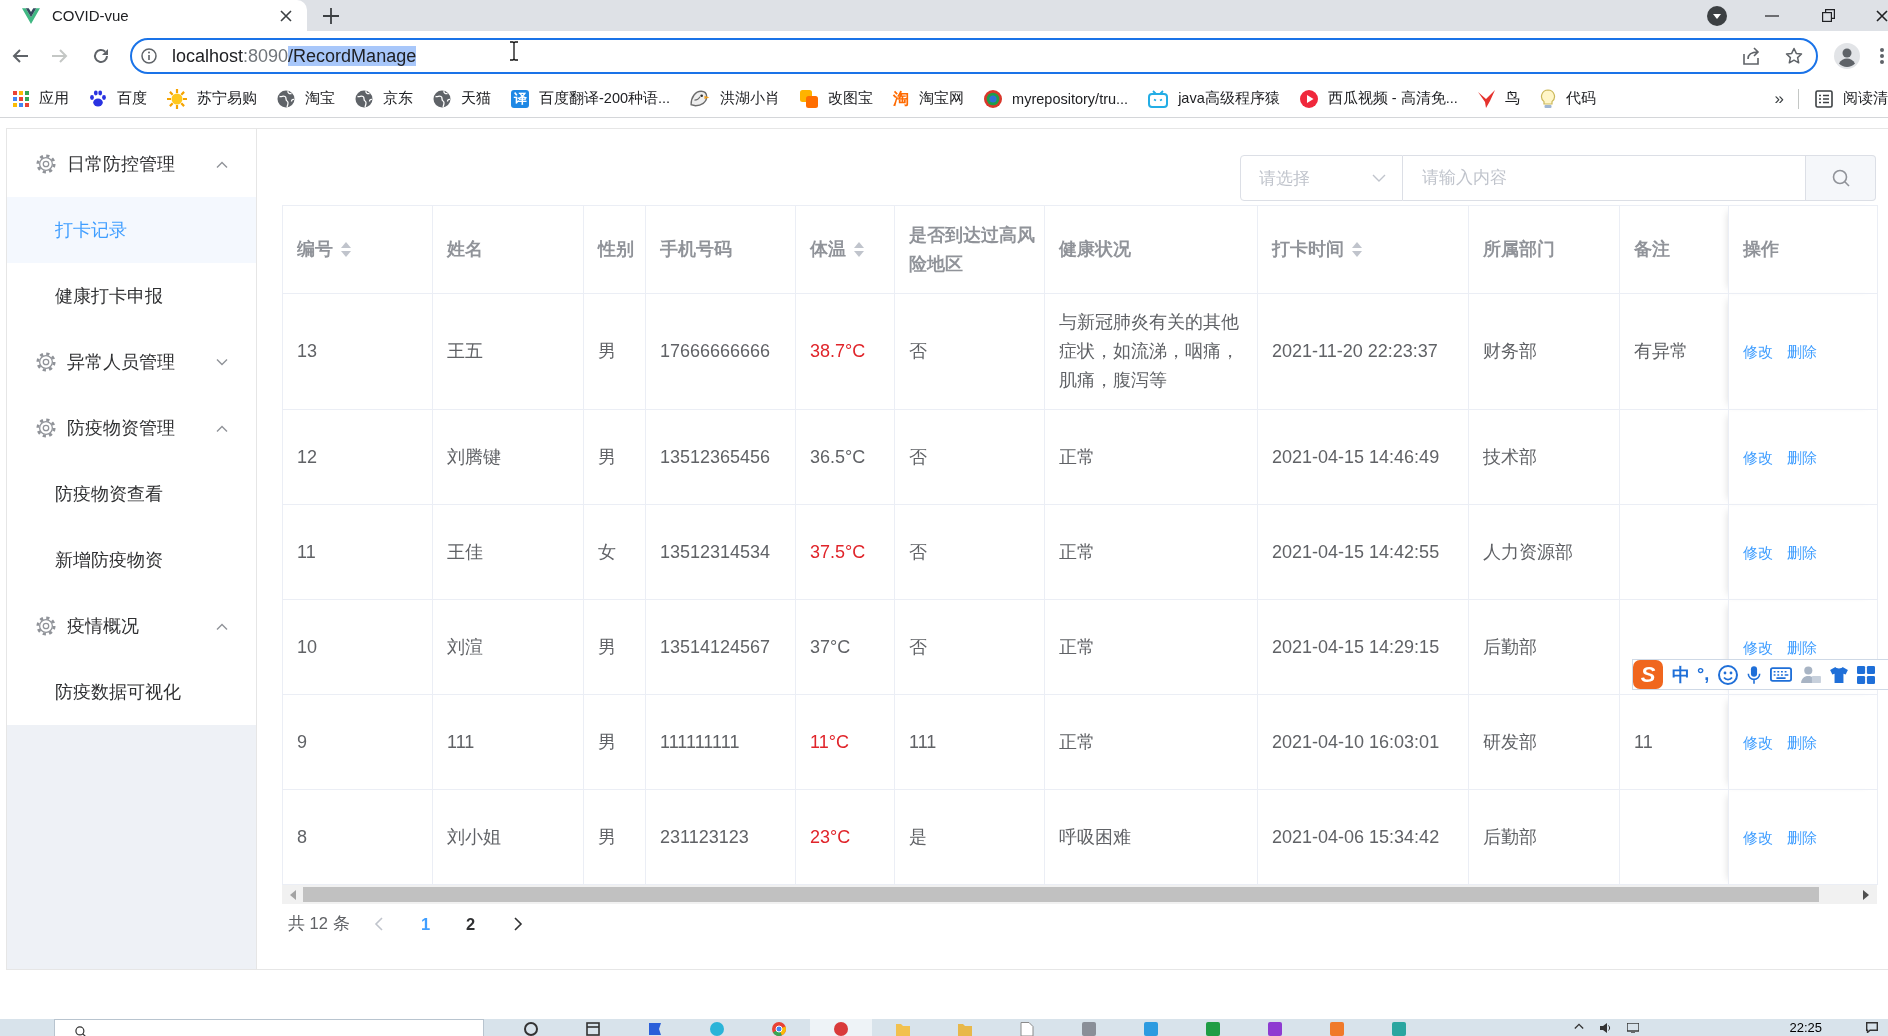 The height and width of the screenshot is (1036, 1888). What do you see at coordinates (845, 647) in the screenshot?
I see `table-cell: 37°C` at bounding box center [845, 647].